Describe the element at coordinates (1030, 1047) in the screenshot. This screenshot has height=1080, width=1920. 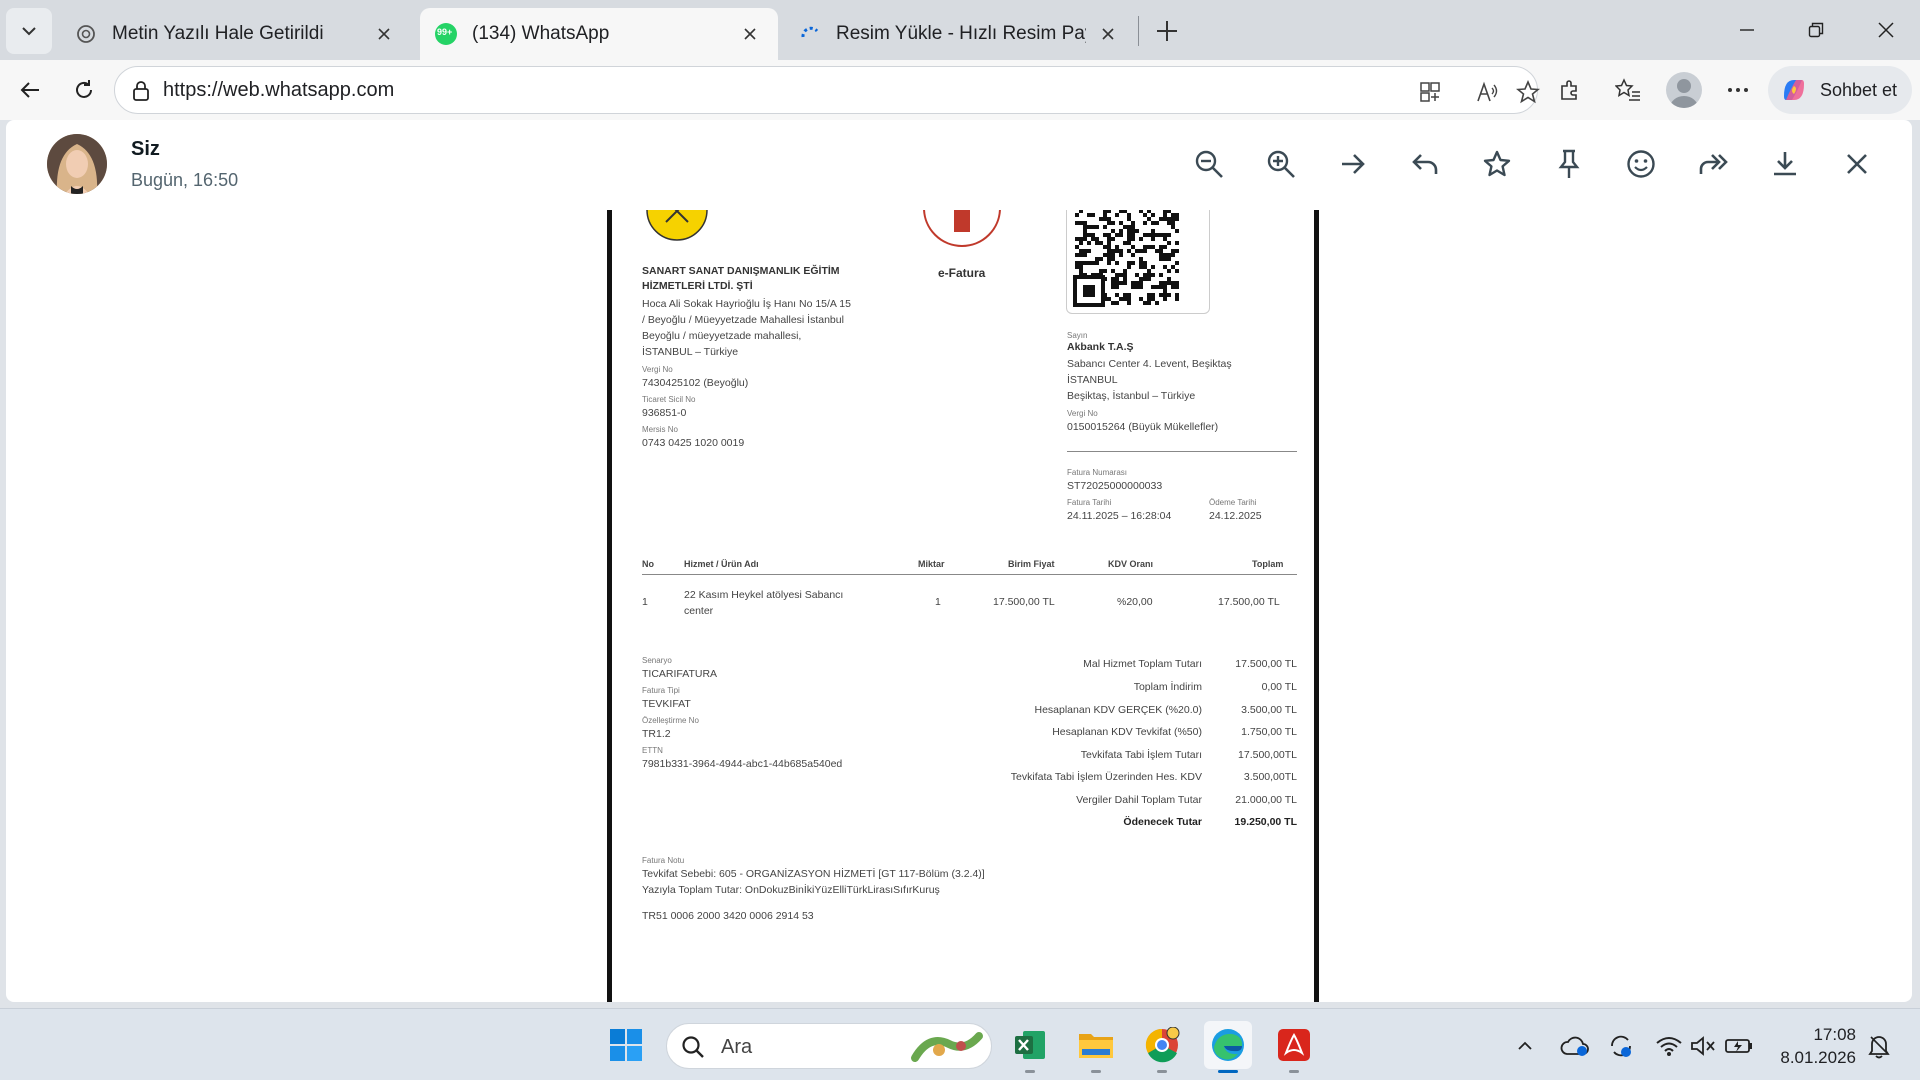
I see `taskbar-excel` at that location.